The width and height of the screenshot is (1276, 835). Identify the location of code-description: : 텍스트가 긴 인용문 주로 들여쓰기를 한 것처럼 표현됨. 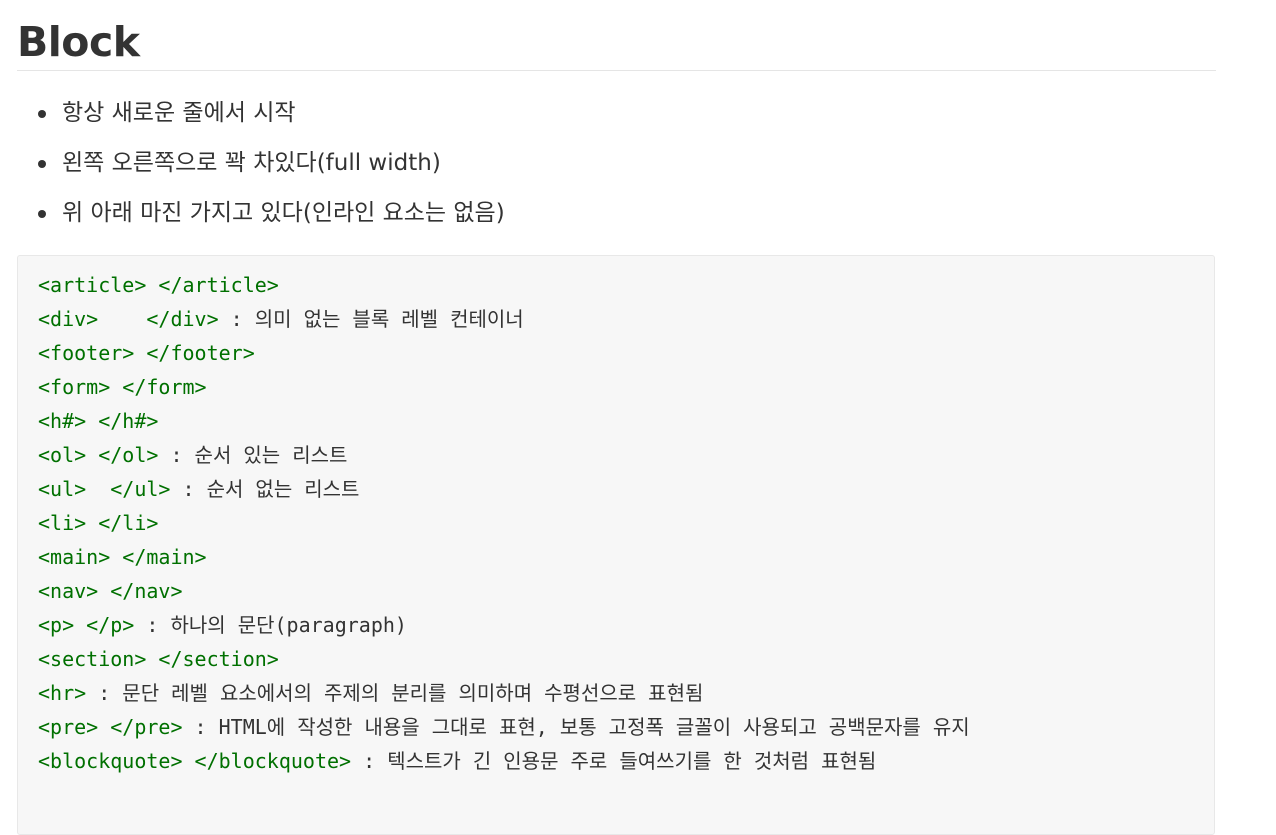
(614, 761).